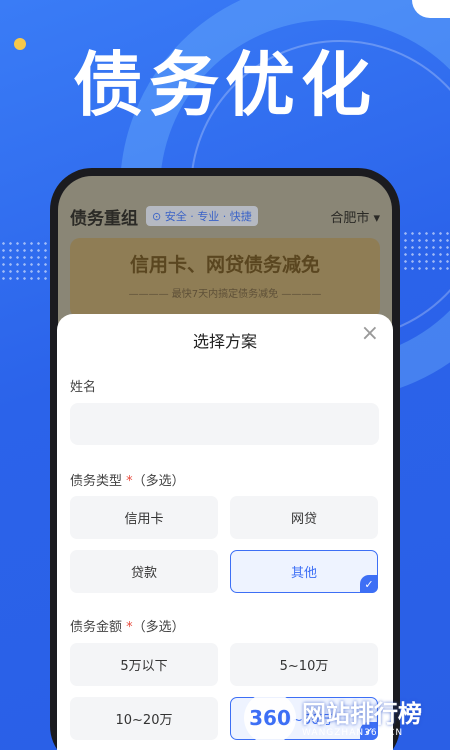 Image resolution: width=450 pixels, height=750 pixels. I want to click on debt-amount-option-5-10w: 5~10万, so click(304, 664).